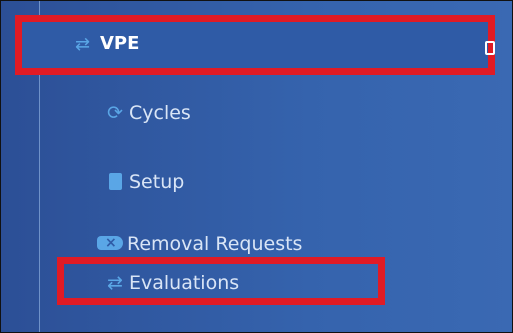  Describe the element at coordinates (157, 182) in the screenshot. I see `sidebar-item-label: Setup` at that location.